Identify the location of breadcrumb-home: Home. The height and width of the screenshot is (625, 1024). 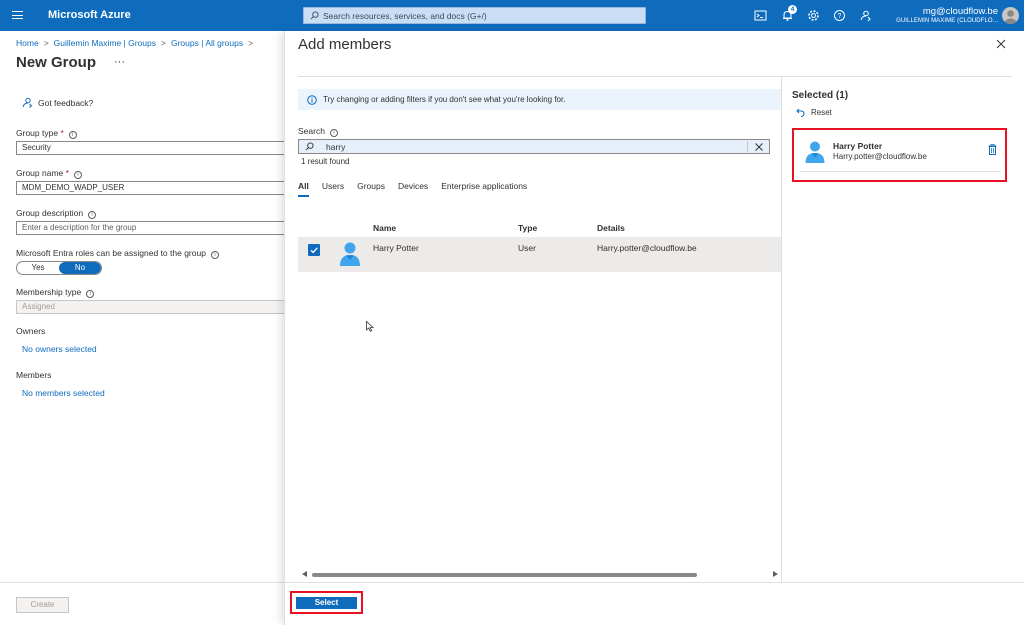
(27, 43).